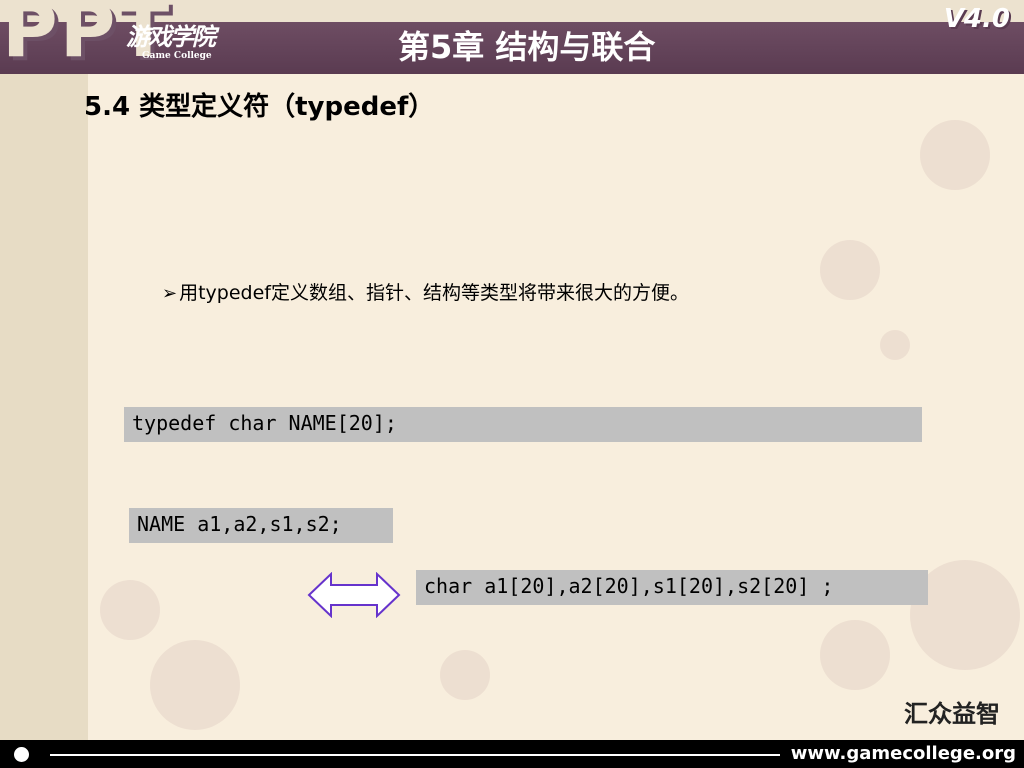  Describe the element at coordinates (259, 107) in the screenshot. I see `section-title: 5.4 类型定义符（typedef）` at that location.